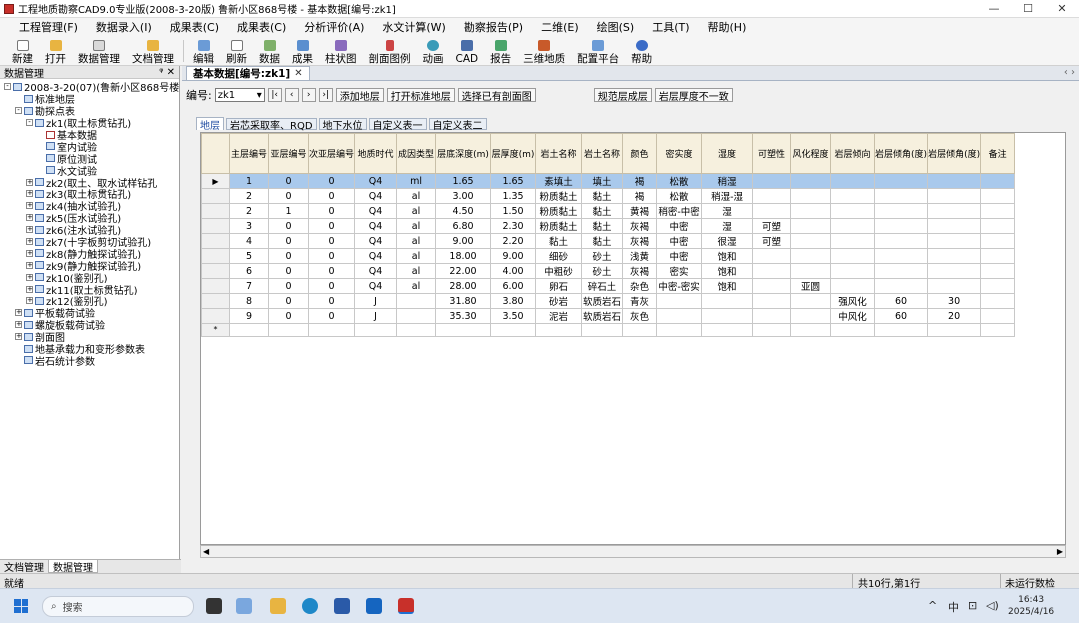 The height and width of the screenshot is (623, 1079). What do you see at coordinates (772, 153) in the screenshot?
I see `column-header: 可塑性` at bounding box center [772, 153].